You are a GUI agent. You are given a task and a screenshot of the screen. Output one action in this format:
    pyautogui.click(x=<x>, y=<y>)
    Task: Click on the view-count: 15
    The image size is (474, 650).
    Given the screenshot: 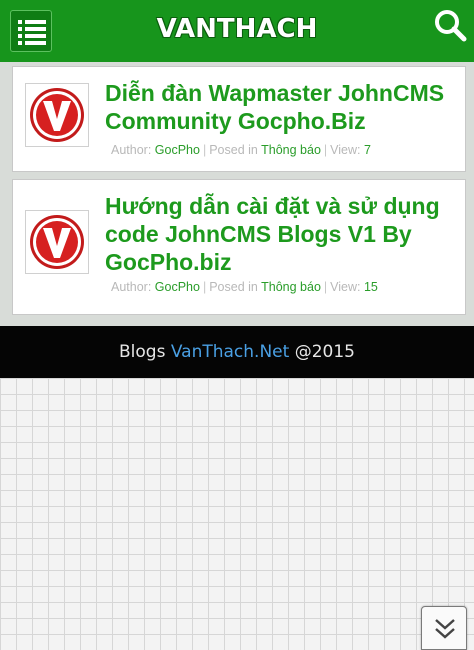 What is the action you would take?
    pyautogui.click(x=370, y=287)
    